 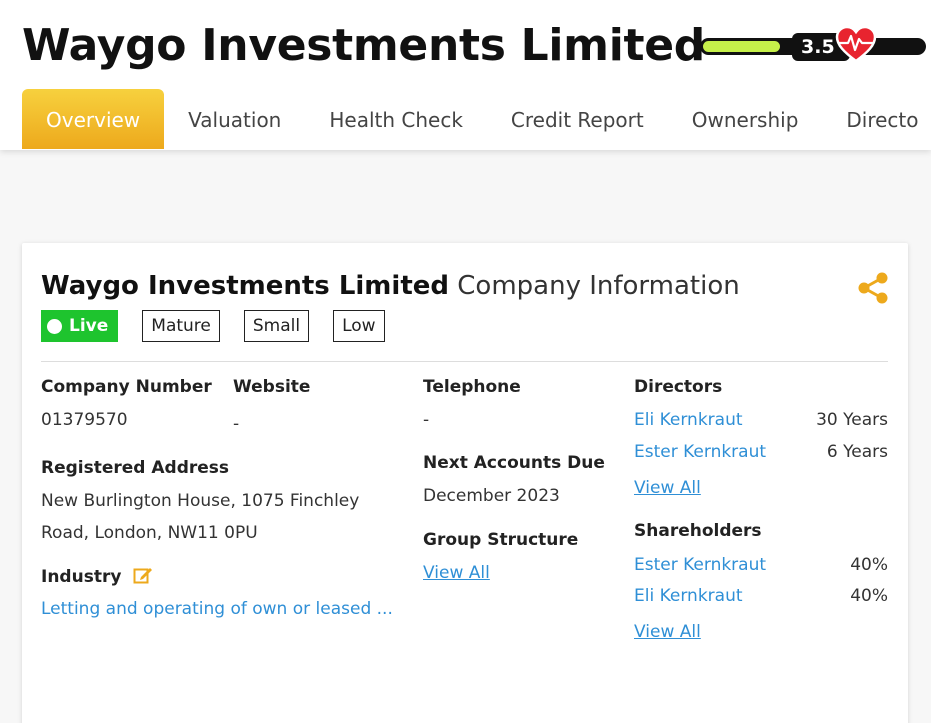 I want to click on website-value: -, so click(x=236, y=424).